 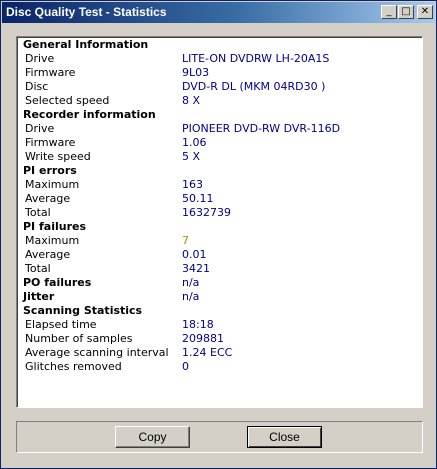 I want to click on section-recorder-title: Recorder information, so click(x=89, y=114).